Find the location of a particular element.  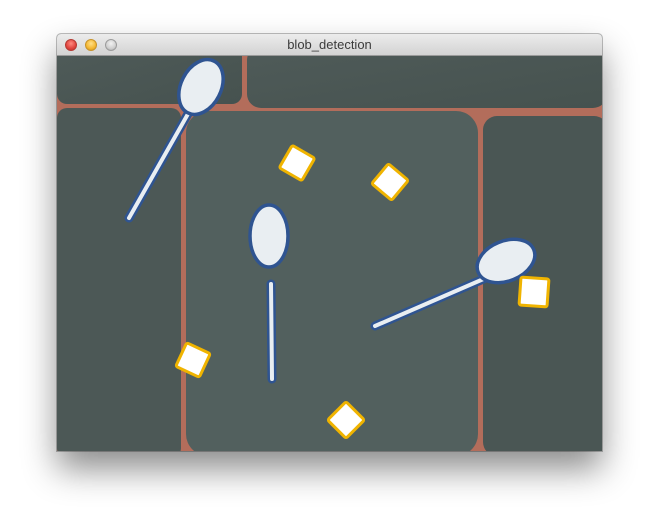

tile-top-right is located at coordinates (424, 82).